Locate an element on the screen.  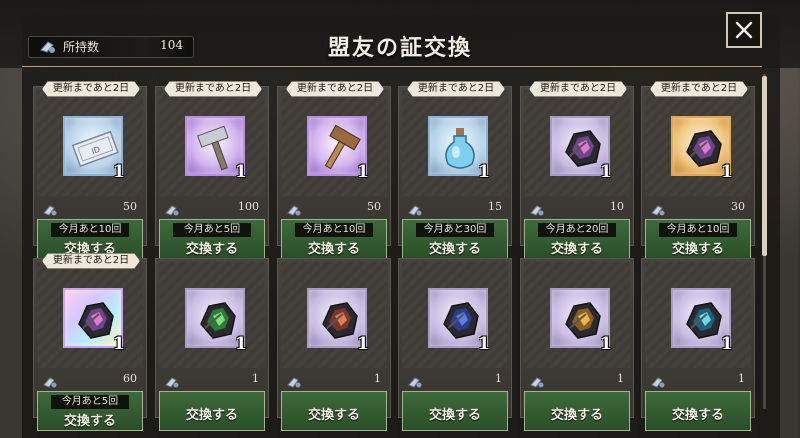
exchange-item-card: 1 更新まであと2日 50 今月あと10回 交換する is located at coordinates (334, 170).